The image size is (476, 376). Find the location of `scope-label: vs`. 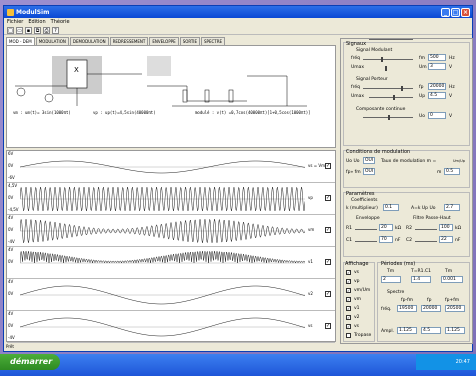

scope-label: vs is located at coordinates (310, 325).